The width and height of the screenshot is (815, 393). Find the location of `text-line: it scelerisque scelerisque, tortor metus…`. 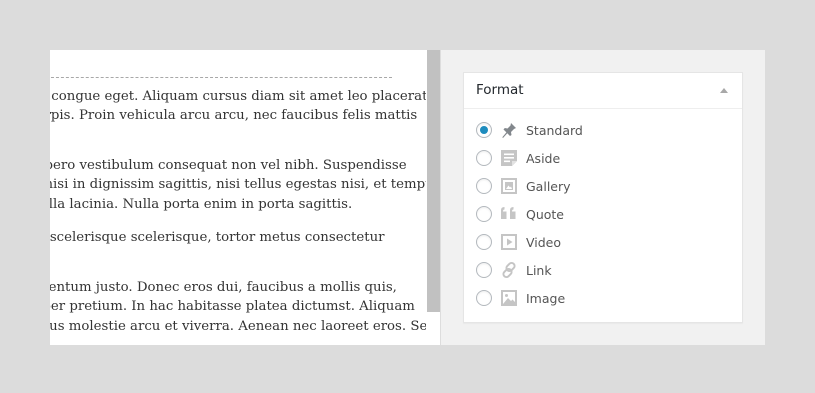

text-line: it scelerisque scelerisque, tortor metus… is located at coordinates (217, 237).